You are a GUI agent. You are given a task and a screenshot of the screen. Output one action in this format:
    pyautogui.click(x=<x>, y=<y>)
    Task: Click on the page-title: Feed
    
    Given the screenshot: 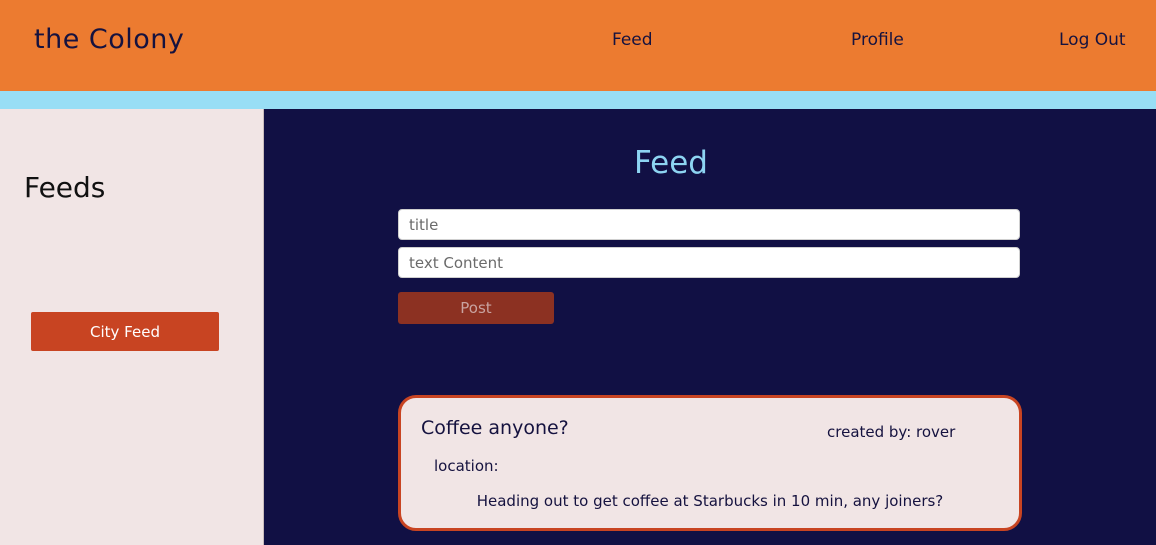 What is the action you would take?
    pyautogui.click(x=671, y=163)
    